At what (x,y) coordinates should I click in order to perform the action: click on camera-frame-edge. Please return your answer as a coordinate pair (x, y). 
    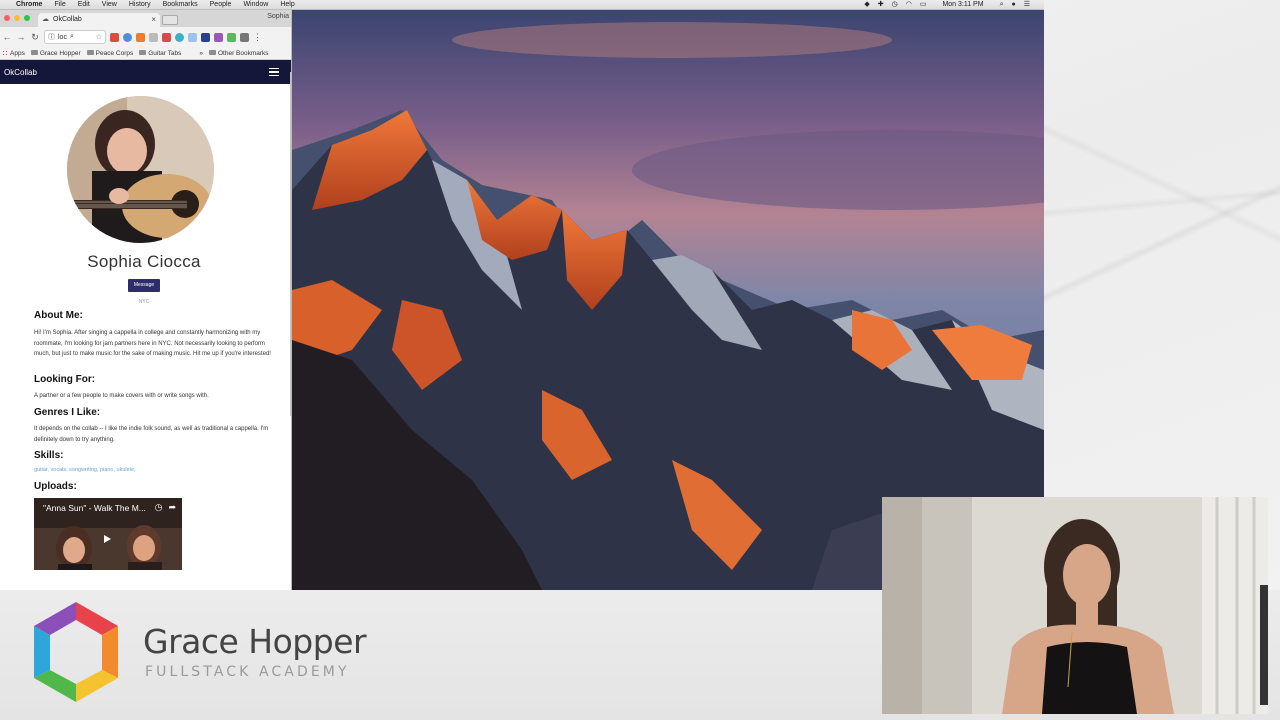
    Looking at the image, I should click on (1264, 645).